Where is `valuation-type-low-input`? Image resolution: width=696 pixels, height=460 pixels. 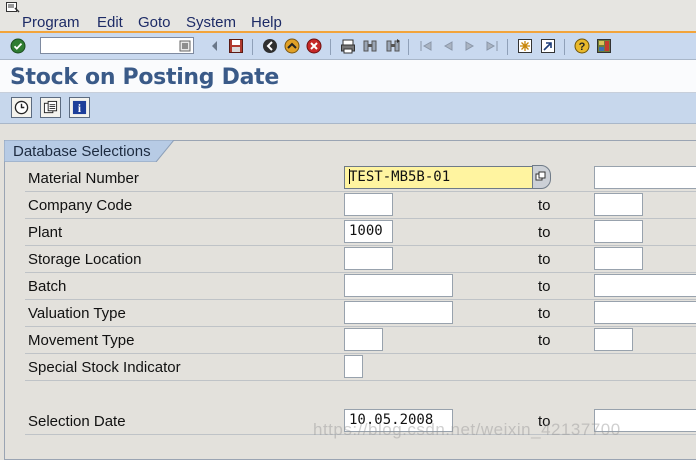
valuation-type-low-input is located at coordinates (398, 312).